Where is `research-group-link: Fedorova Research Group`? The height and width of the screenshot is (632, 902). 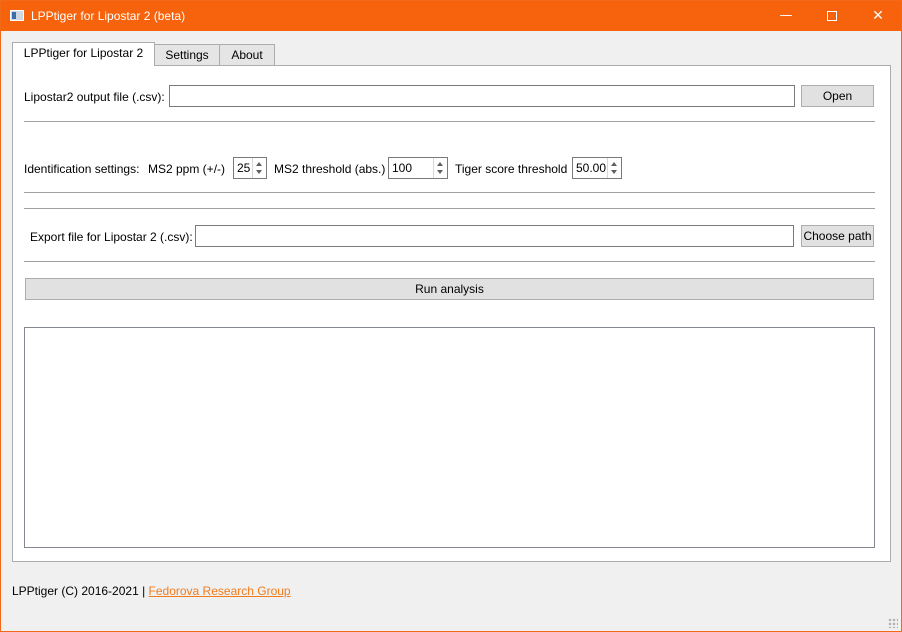
research-group-link: Fedorova Research Group is located at coordinates (220, 591).